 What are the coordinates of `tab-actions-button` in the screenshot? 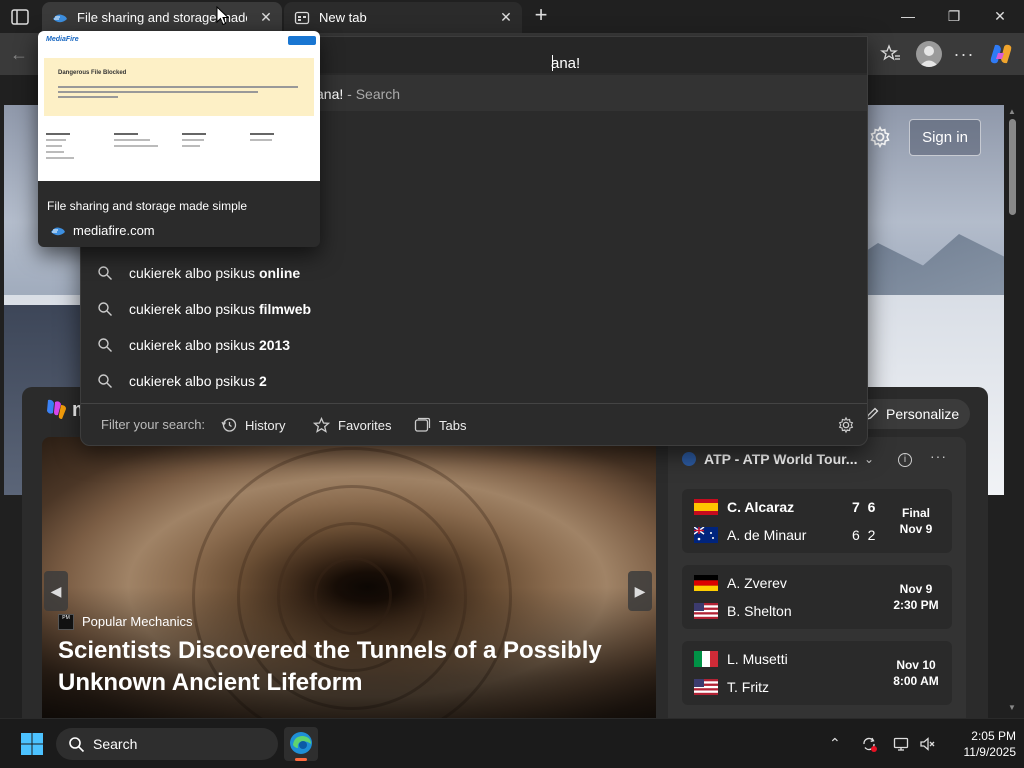 It's located at (20, 17).